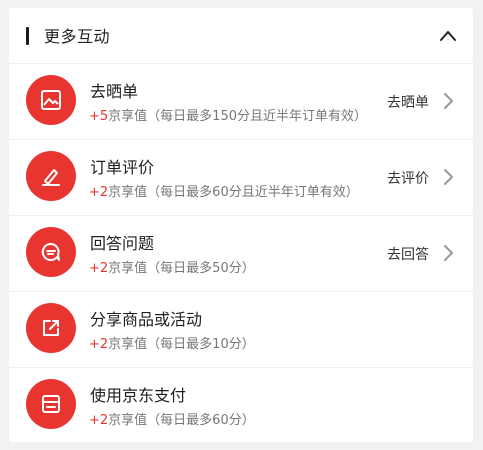 The width and height of the screenshot is (483, 450). What do you see at coordinates (51, 404) in the screenshot?
I see `card-icon` at bounding box center [51, 404].